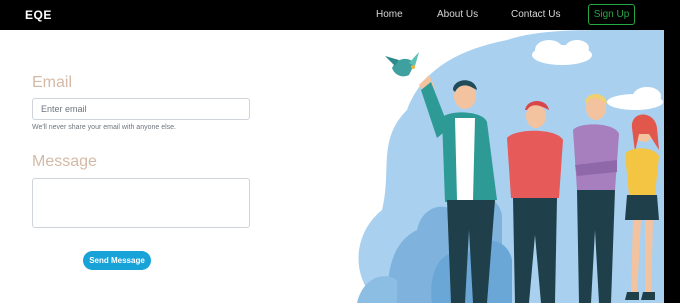 The width and height of the screenshot is (680, 303). What do you see at coordinates (64, 161) in the screenshot?
I see `message-label: Message` at bounding box center [64, 161].